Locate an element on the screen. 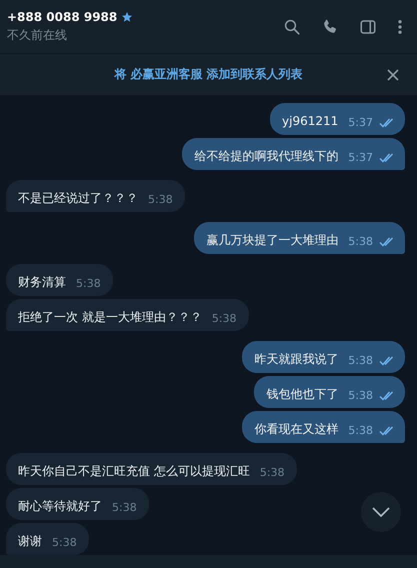  message-text: 昨天就跟我说了 is located at coordinates (296, 359).